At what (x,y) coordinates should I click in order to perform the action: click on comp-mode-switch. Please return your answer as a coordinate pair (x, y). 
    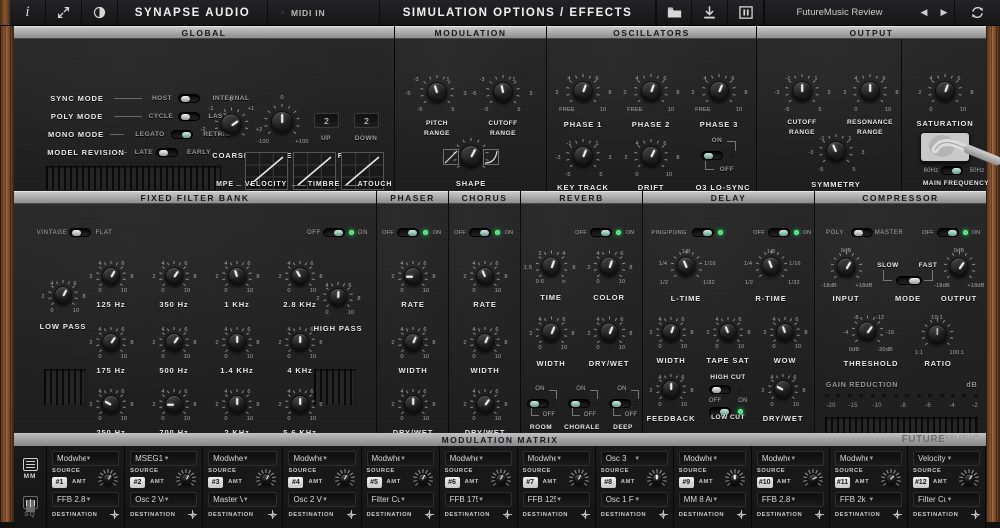
    Looking at the image, I should click on (909, 280).